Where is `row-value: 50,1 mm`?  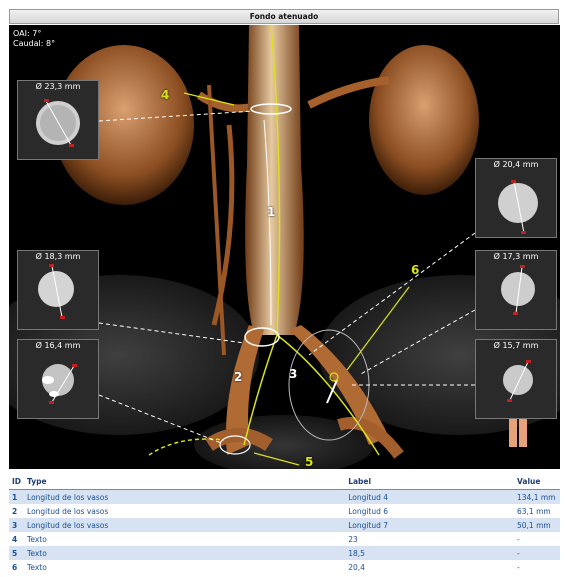 row-value: 50,1 mm is located at coordinates (537, 525).